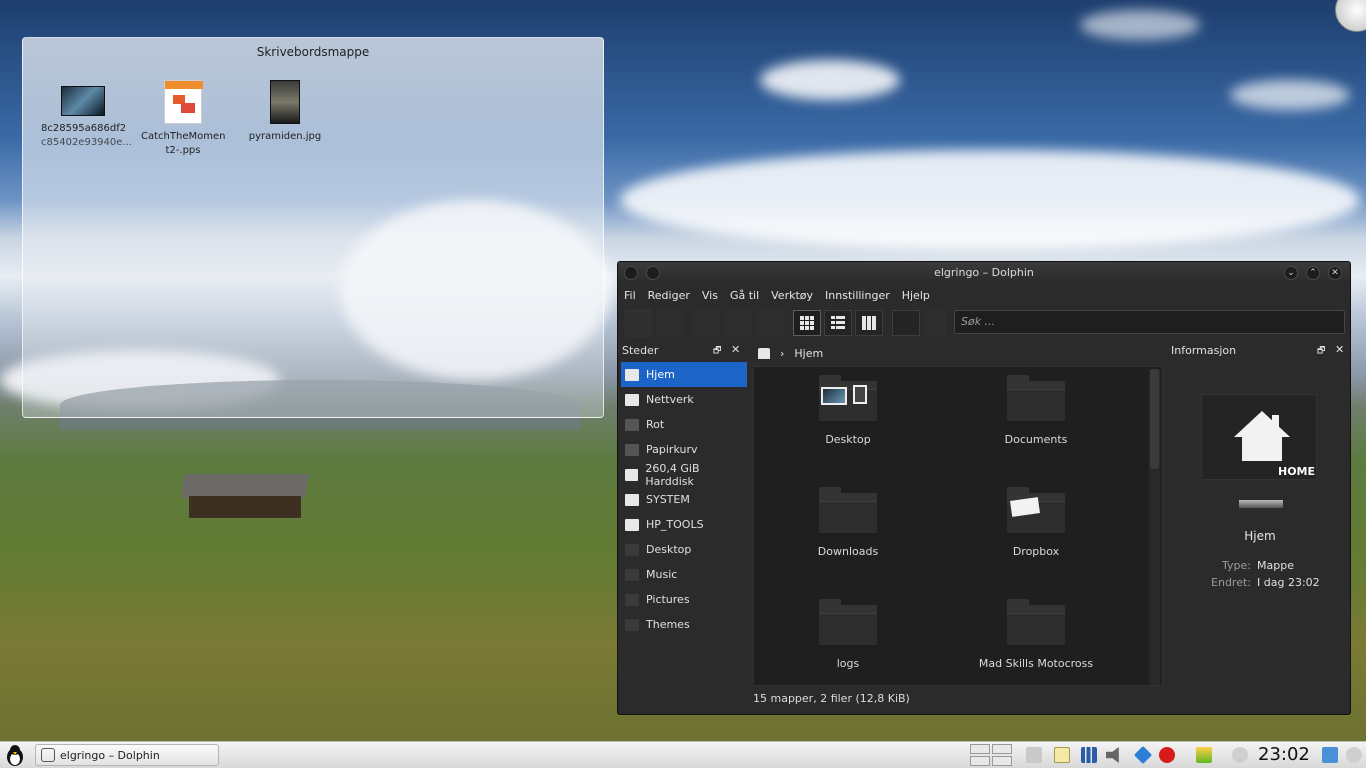 The width and height of the screenshot is (1366, 768). Describe the element at coordinates (744, 297) in the screenshot. I see `menu-go: Gå til` at that location.